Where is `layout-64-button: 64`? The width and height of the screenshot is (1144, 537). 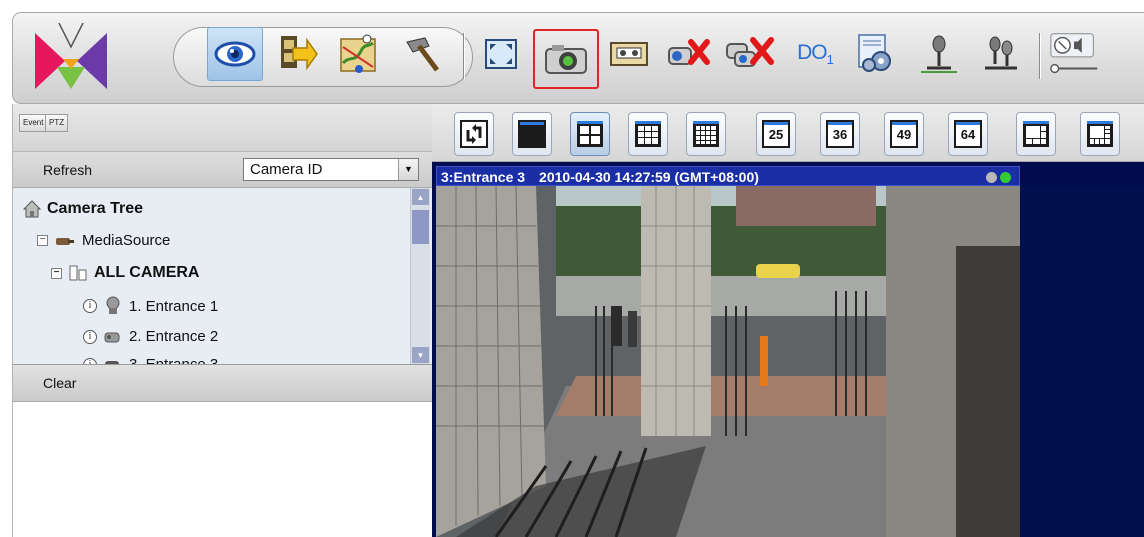 layout-64-button: 64 is located at coordinates (968, 134).